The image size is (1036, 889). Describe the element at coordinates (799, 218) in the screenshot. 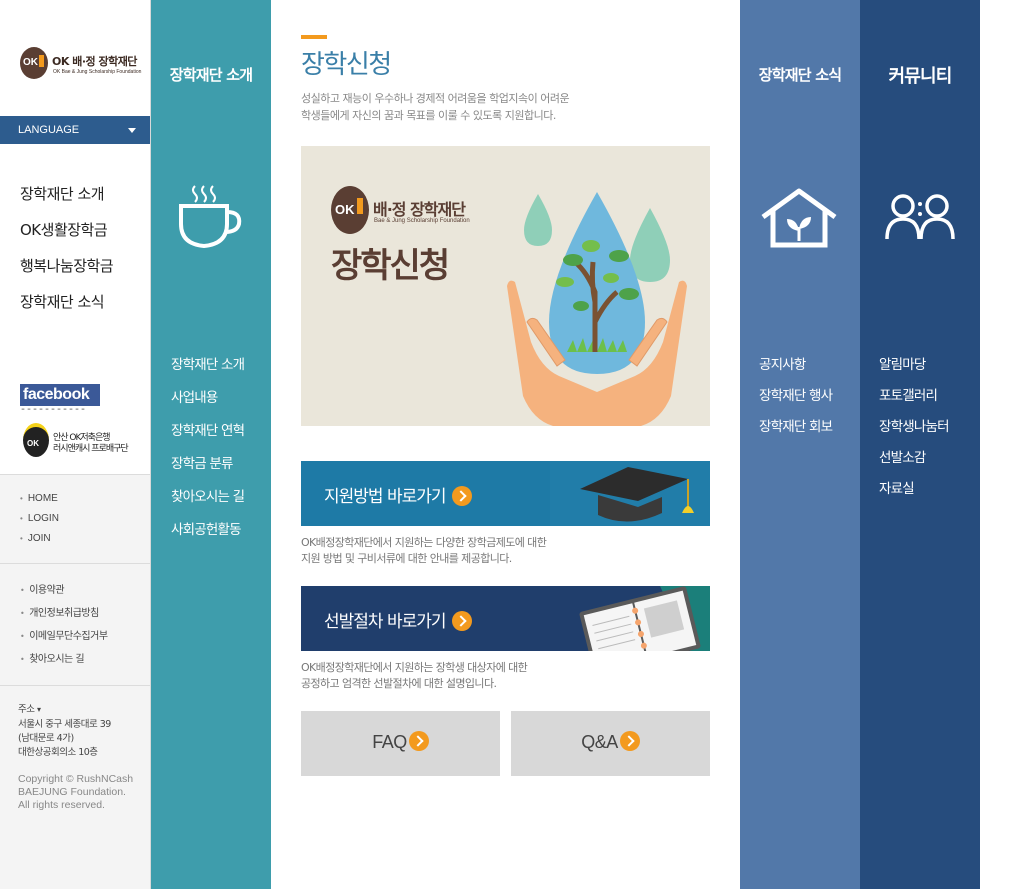

I see `house-sprout-icon` at that location.